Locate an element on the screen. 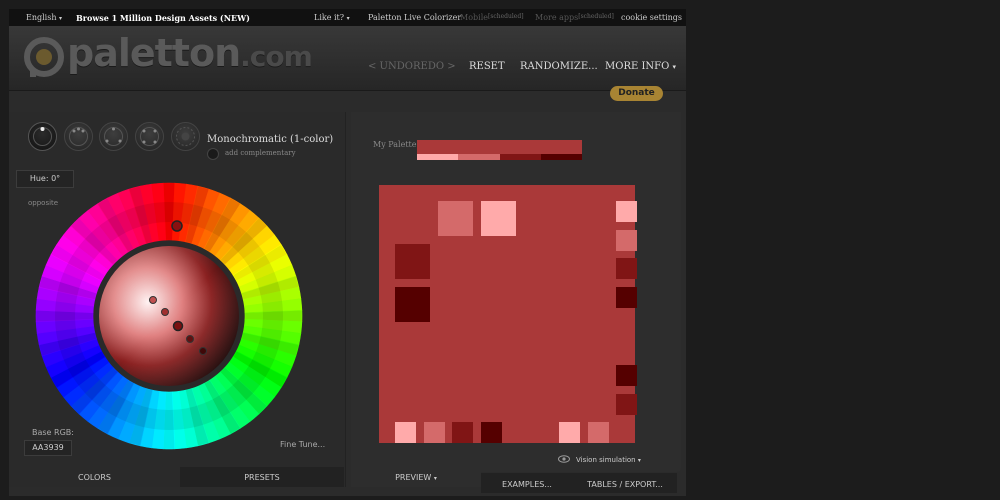 The width and height of the screenshot is (1000, 500). base-shade-handle is located at coordinates (178, 326).